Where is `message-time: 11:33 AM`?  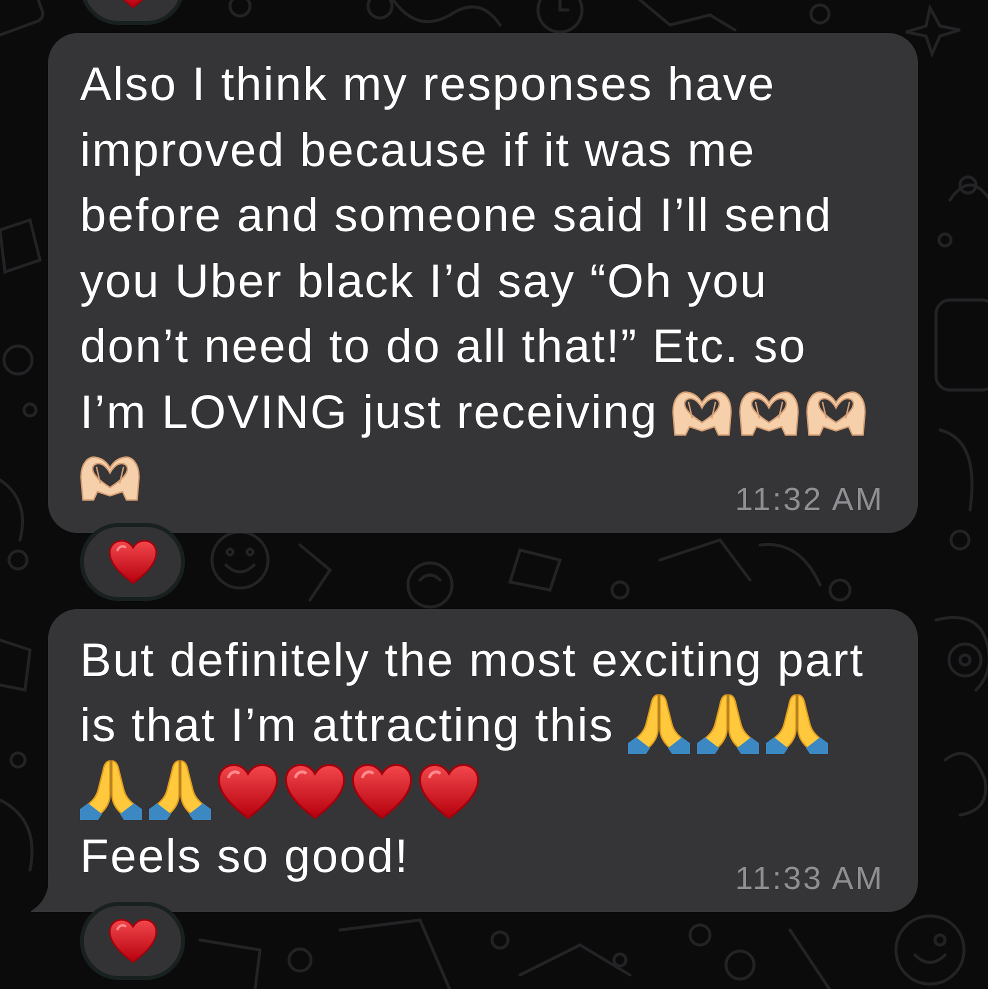 message-time: 11:33 AM is located at coordinates (809, 878).